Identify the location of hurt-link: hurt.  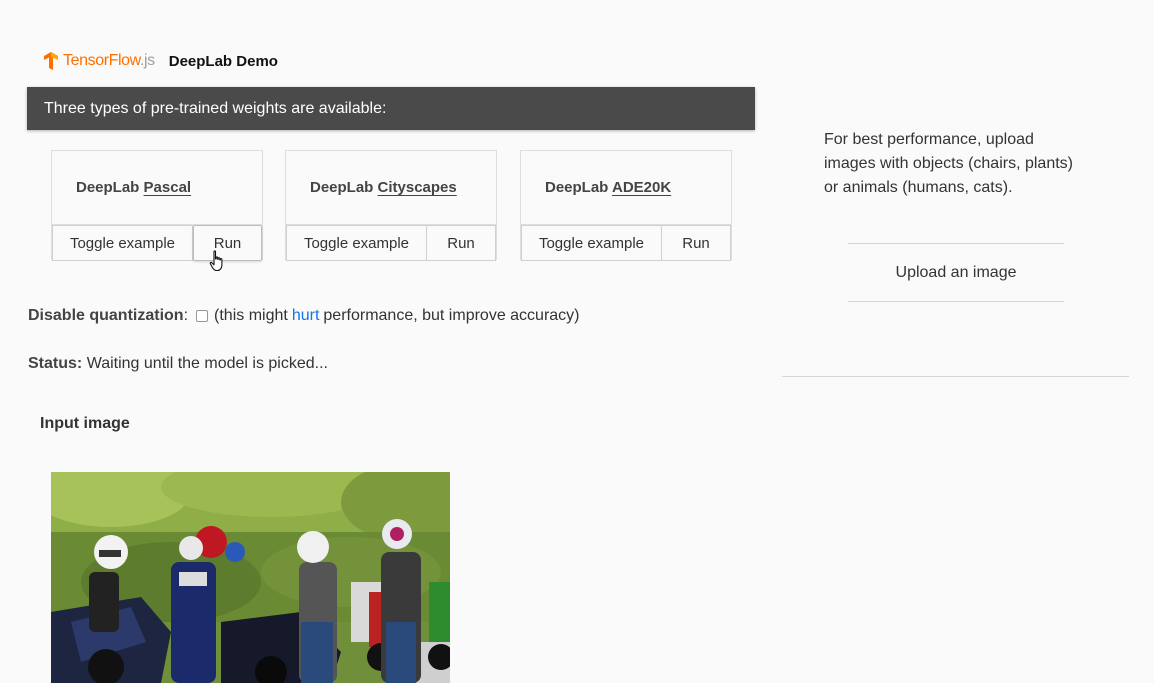
(306, 316).